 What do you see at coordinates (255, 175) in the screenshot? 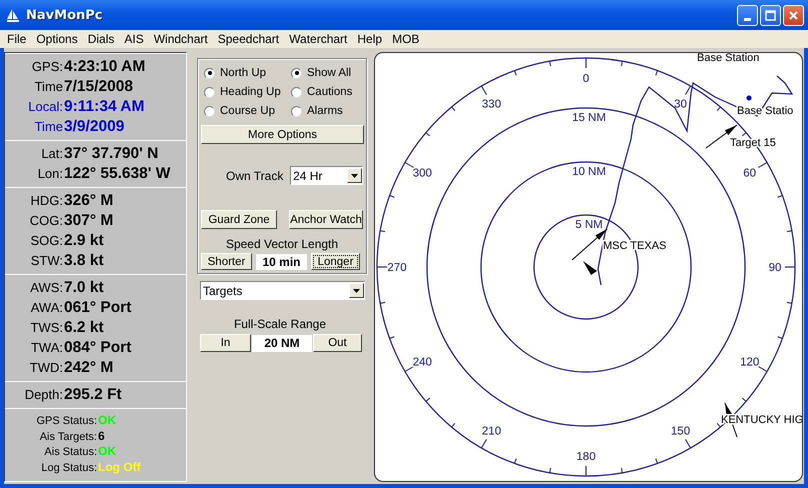
I see `own-track-label: Own Track` at bounding box center [255, 175].